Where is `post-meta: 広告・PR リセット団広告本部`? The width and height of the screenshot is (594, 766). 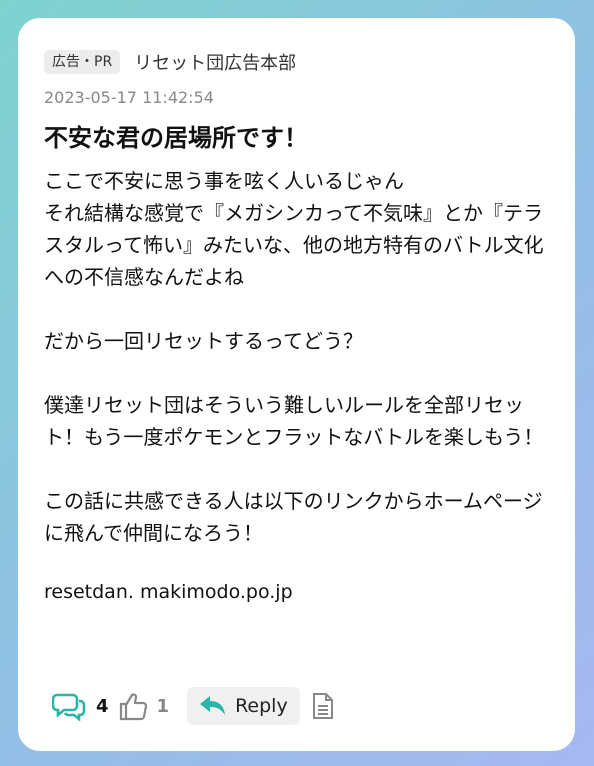
post-meta: 広告・PR リセット団広告本部 is located at coordinates (296, 62).